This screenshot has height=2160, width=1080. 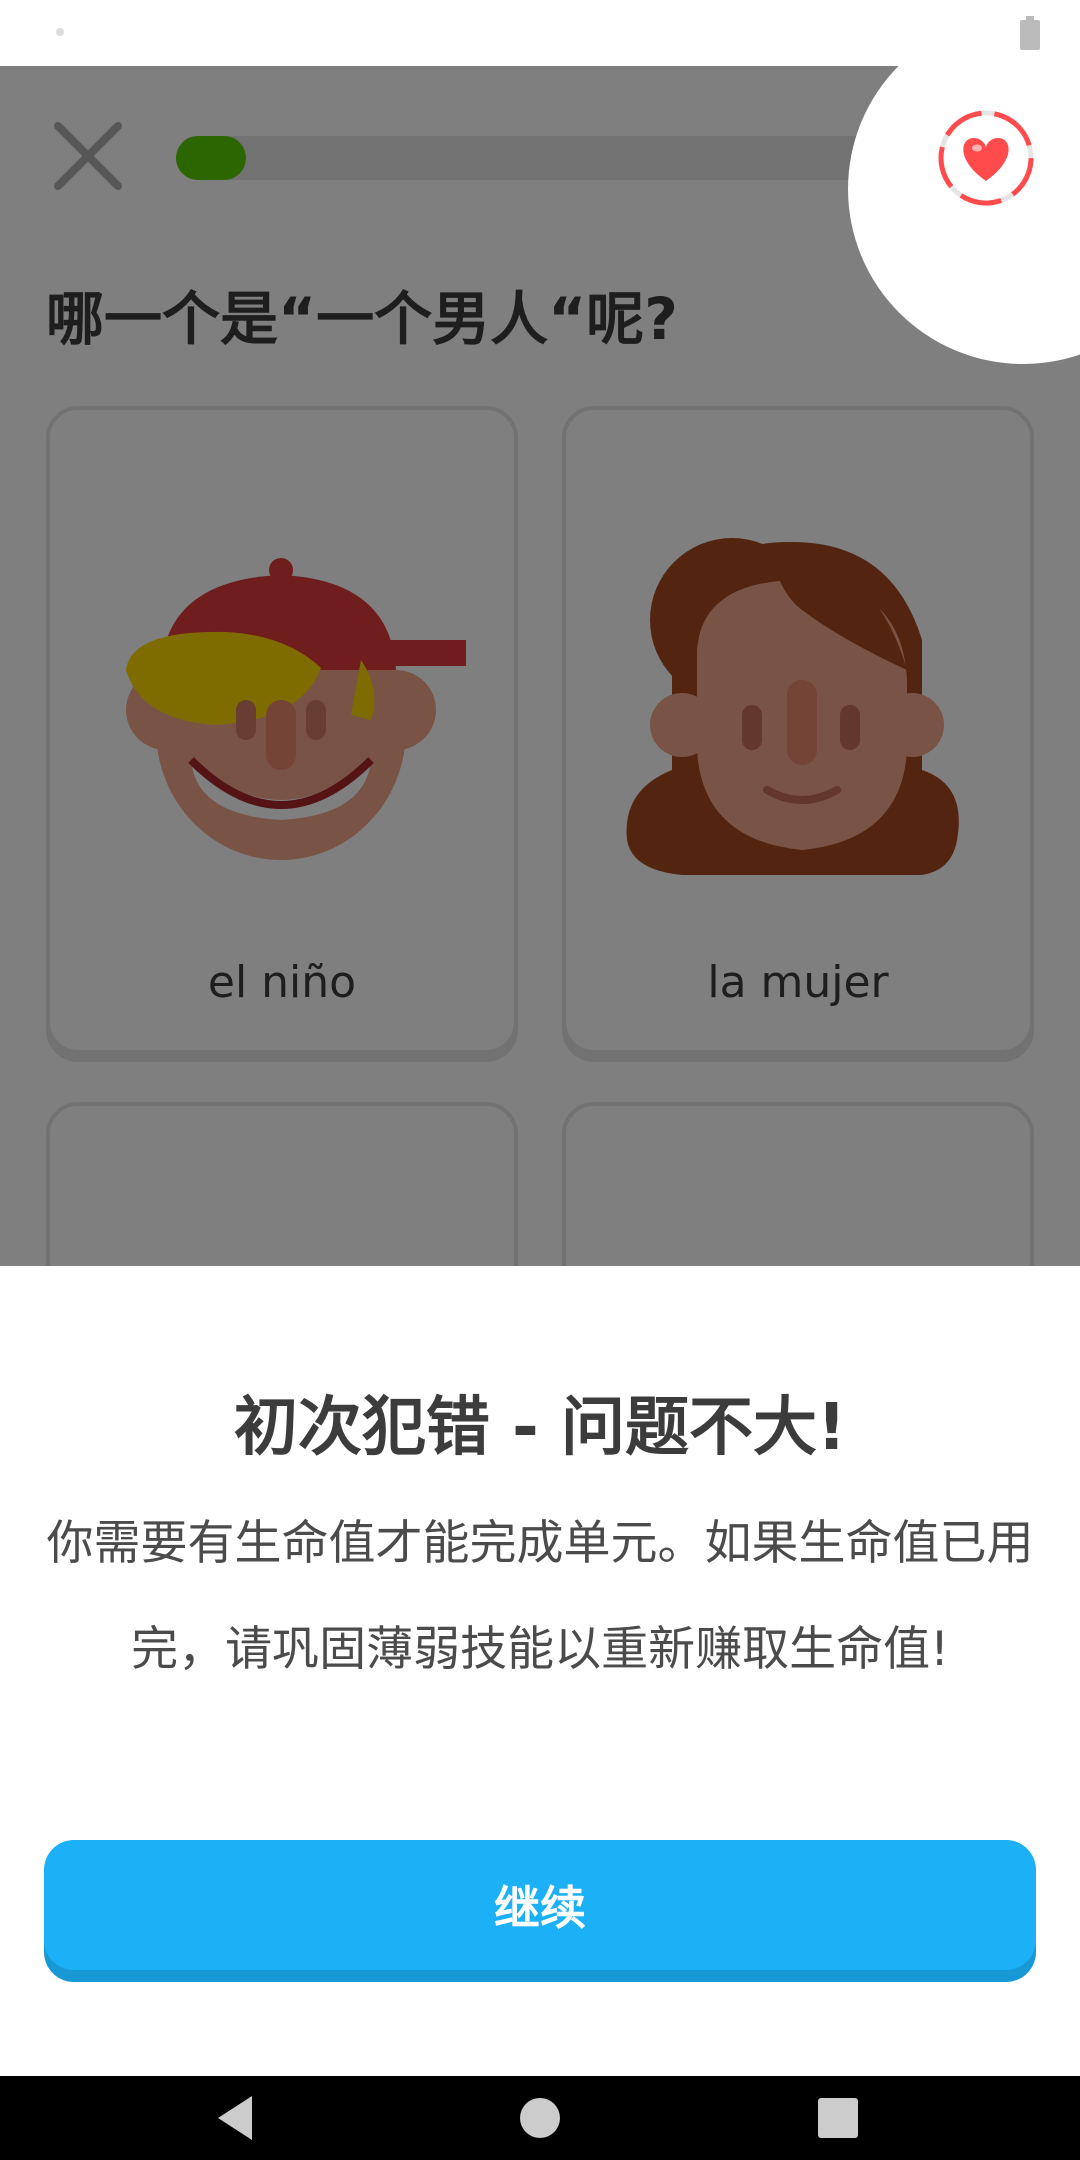 What do you see at coordinates (1030, 33) in the screenshot?
I see `battery-icon` at bounding box center [1030, 33].